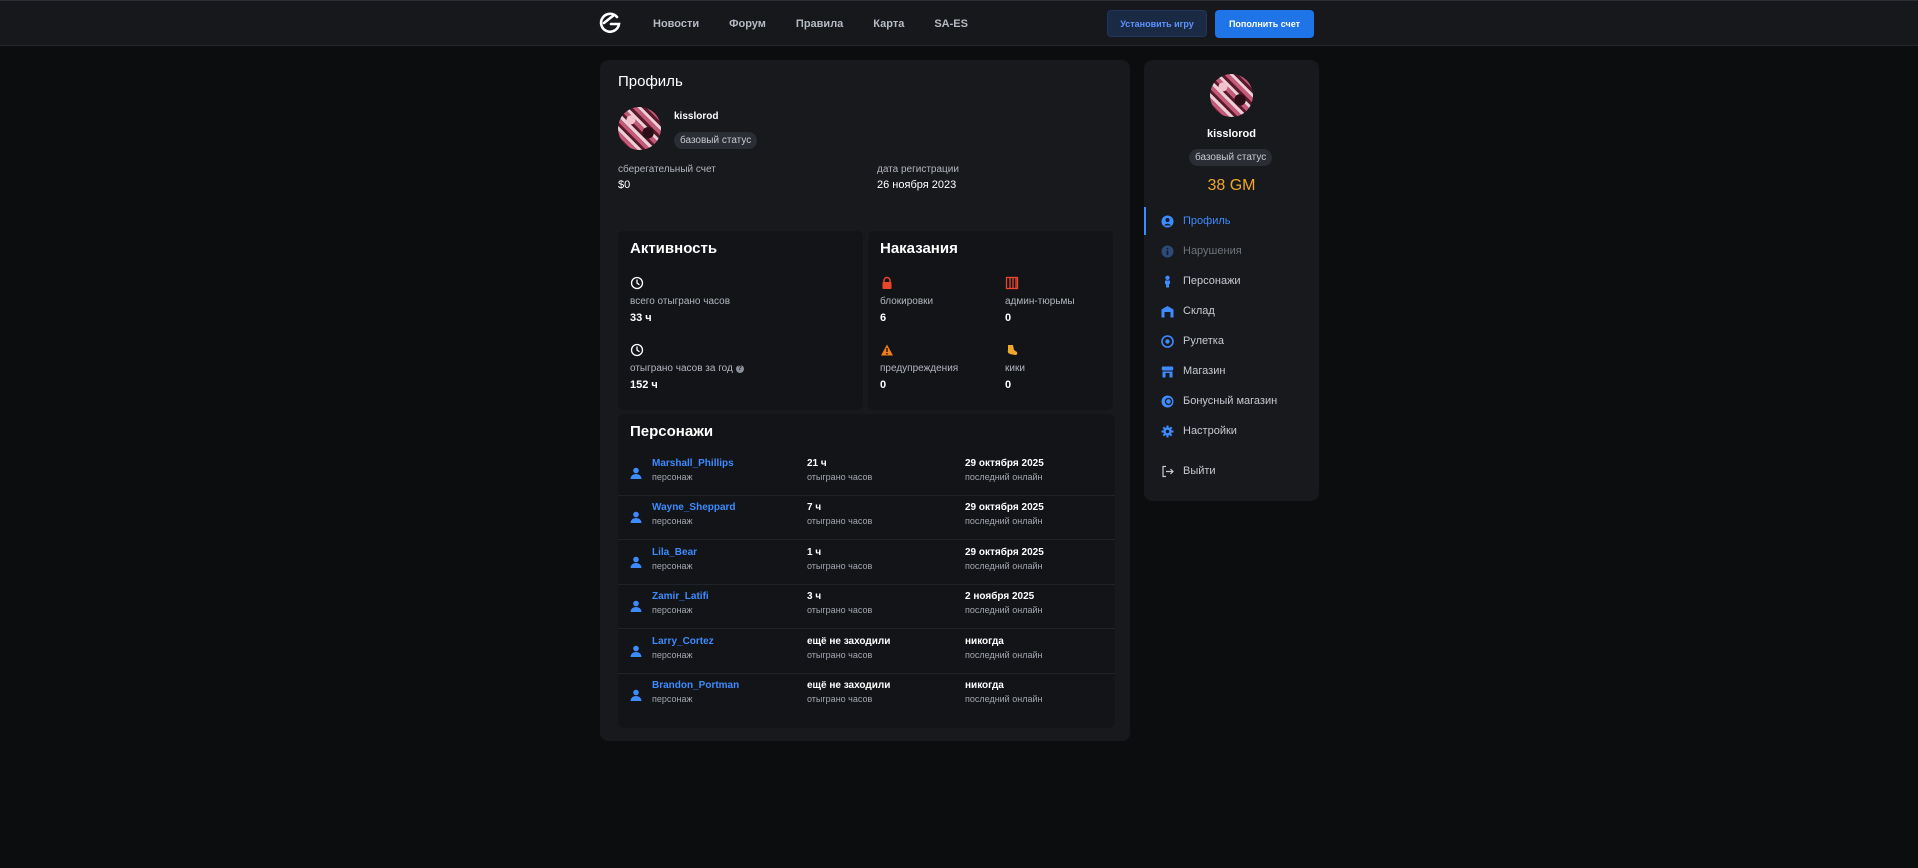 This screenshot has width=1918, height=868. What do you see at coordinates (883, 385) in the screenshot?
I see `warnings-value: 0` at bounding box center [883, 385].